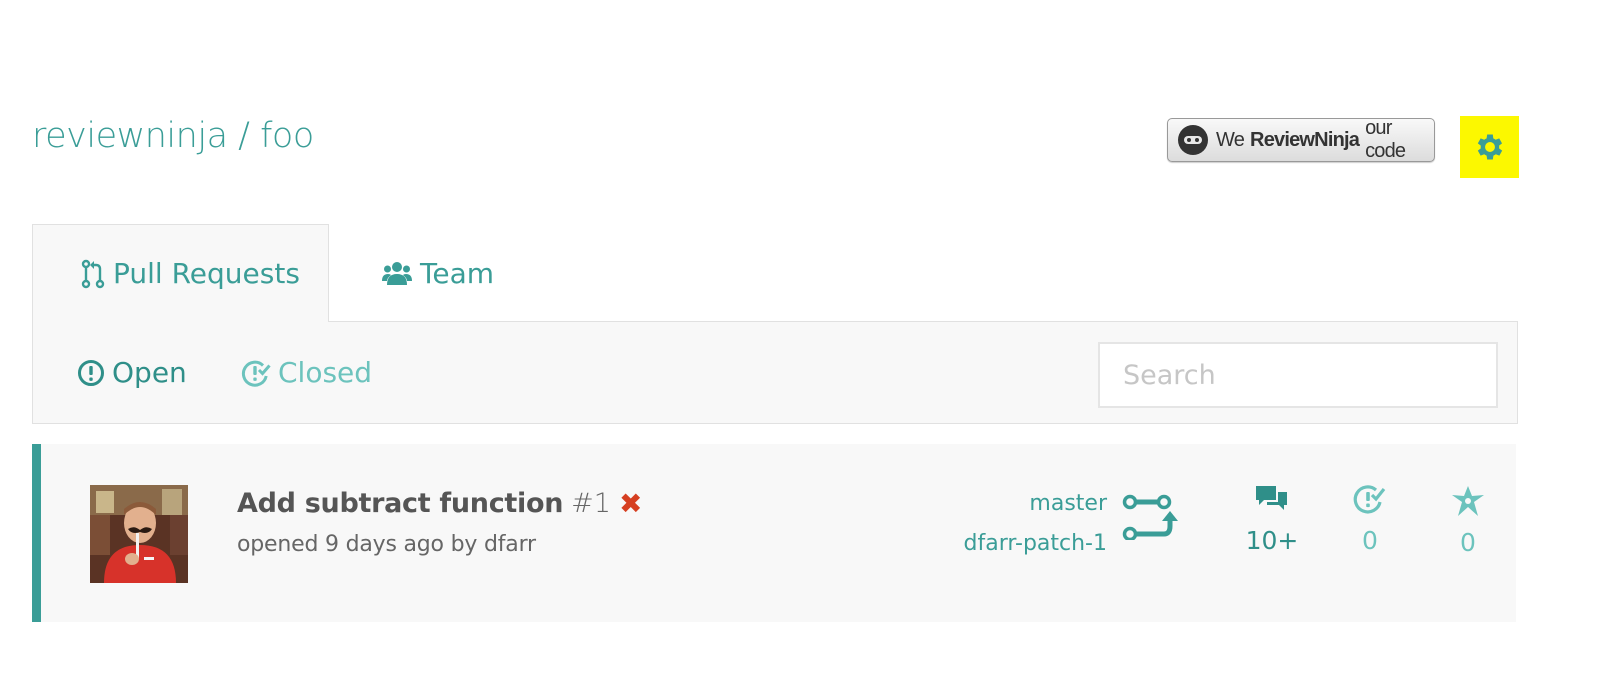 Image resolution: width=1602 pixels, height=690 pixels. I want to click on users-icon, so click(397, 273).